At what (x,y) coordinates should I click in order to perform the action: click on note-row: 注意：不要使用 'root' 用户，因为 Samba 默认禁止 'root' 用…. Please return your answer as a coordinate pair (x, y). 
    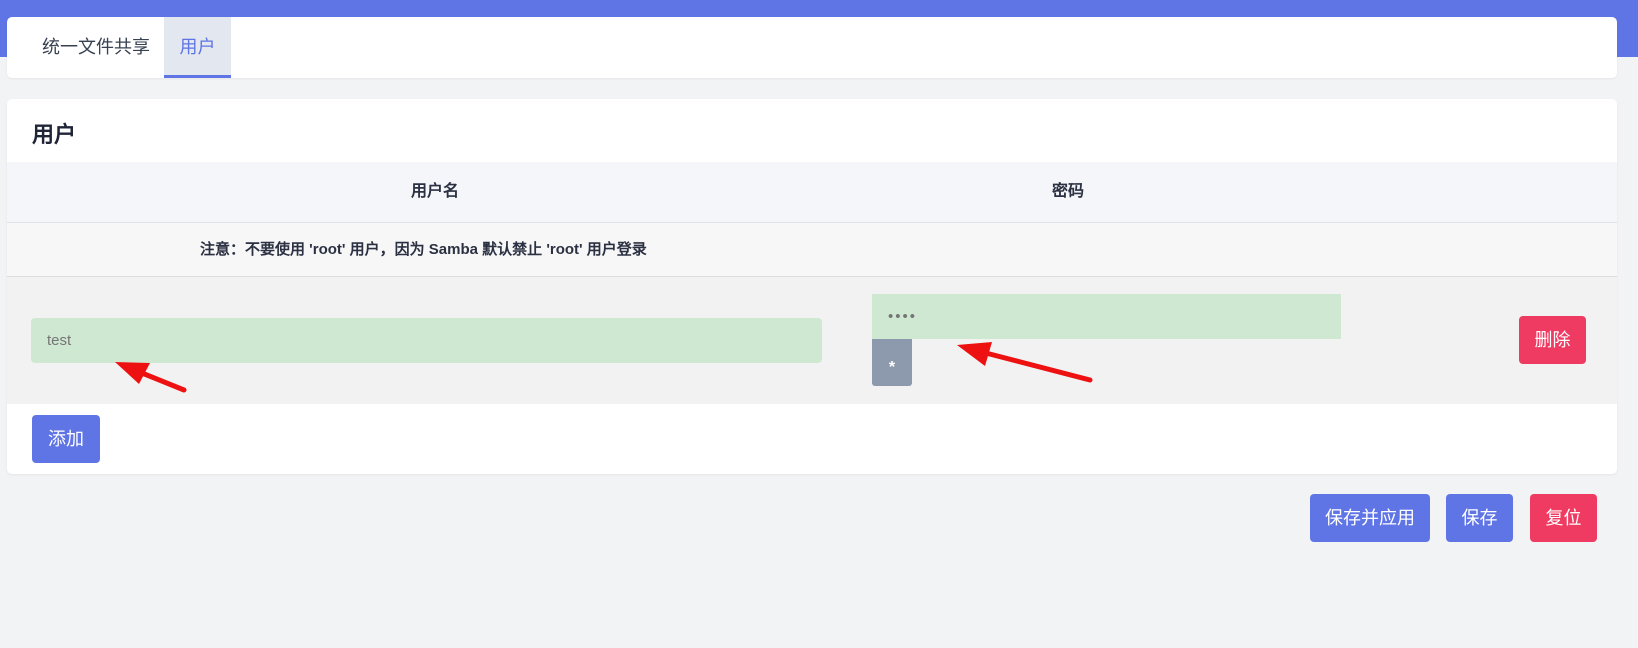
    Looking at the image, I should click on (812, 250).